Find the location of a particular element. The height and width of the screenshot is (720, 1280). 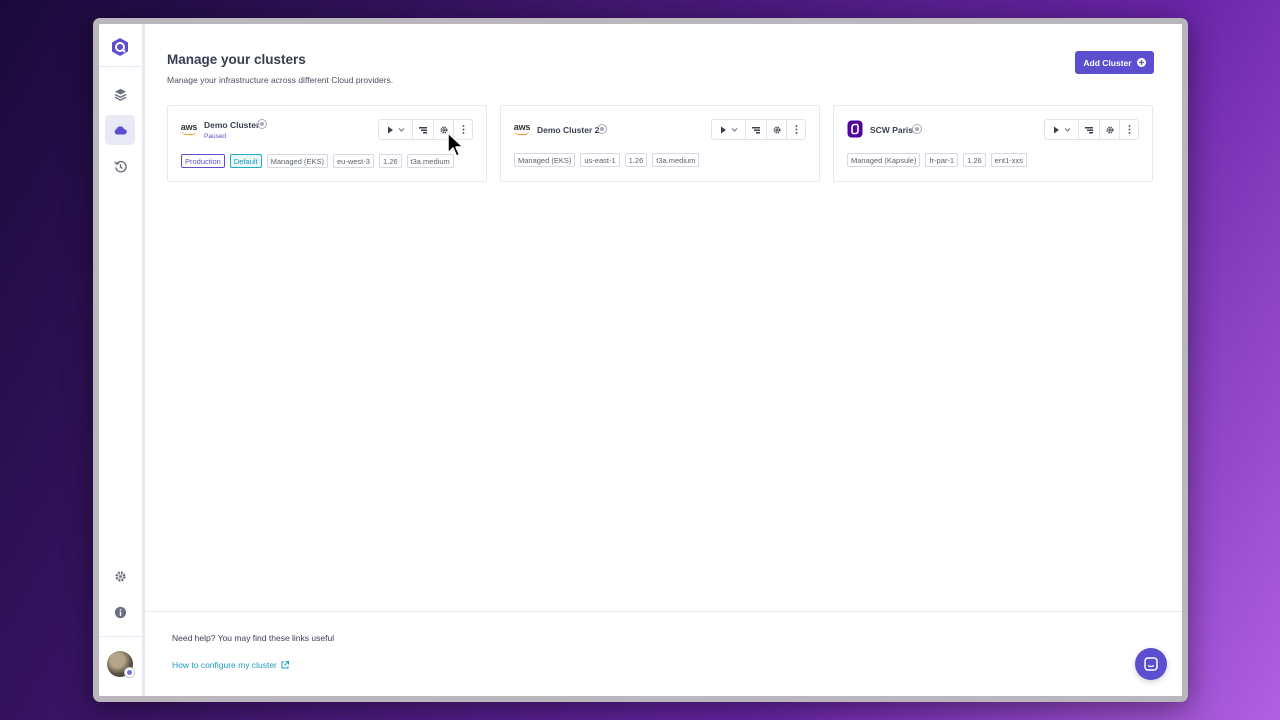

cluster-tags: Managed (EKS) us-east-1 1.26 t3a.medium is located at coordinates (607, 160).